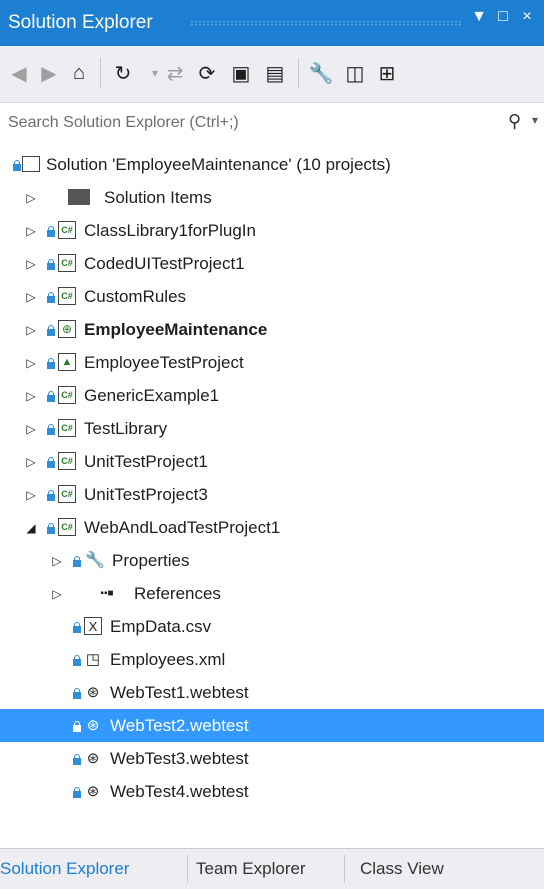 The image size is (544, 889). I want to click on history-icon: ↻, so click(123, 73).